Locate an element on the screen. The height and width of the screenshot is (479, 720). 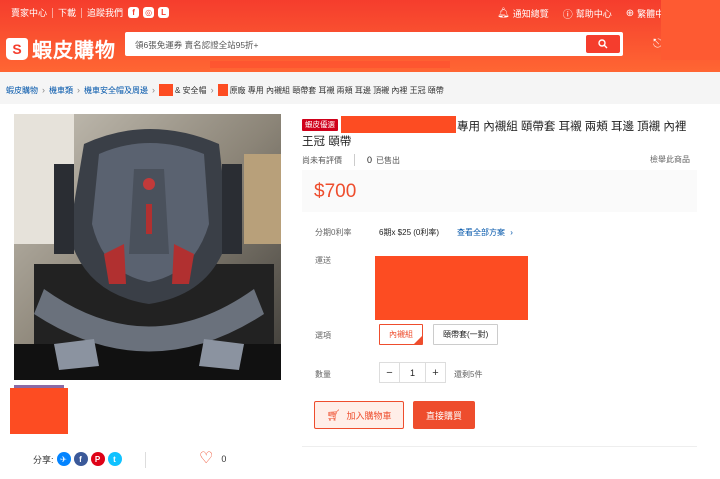
facebook-icon: f is located at coordinates (134, 12).